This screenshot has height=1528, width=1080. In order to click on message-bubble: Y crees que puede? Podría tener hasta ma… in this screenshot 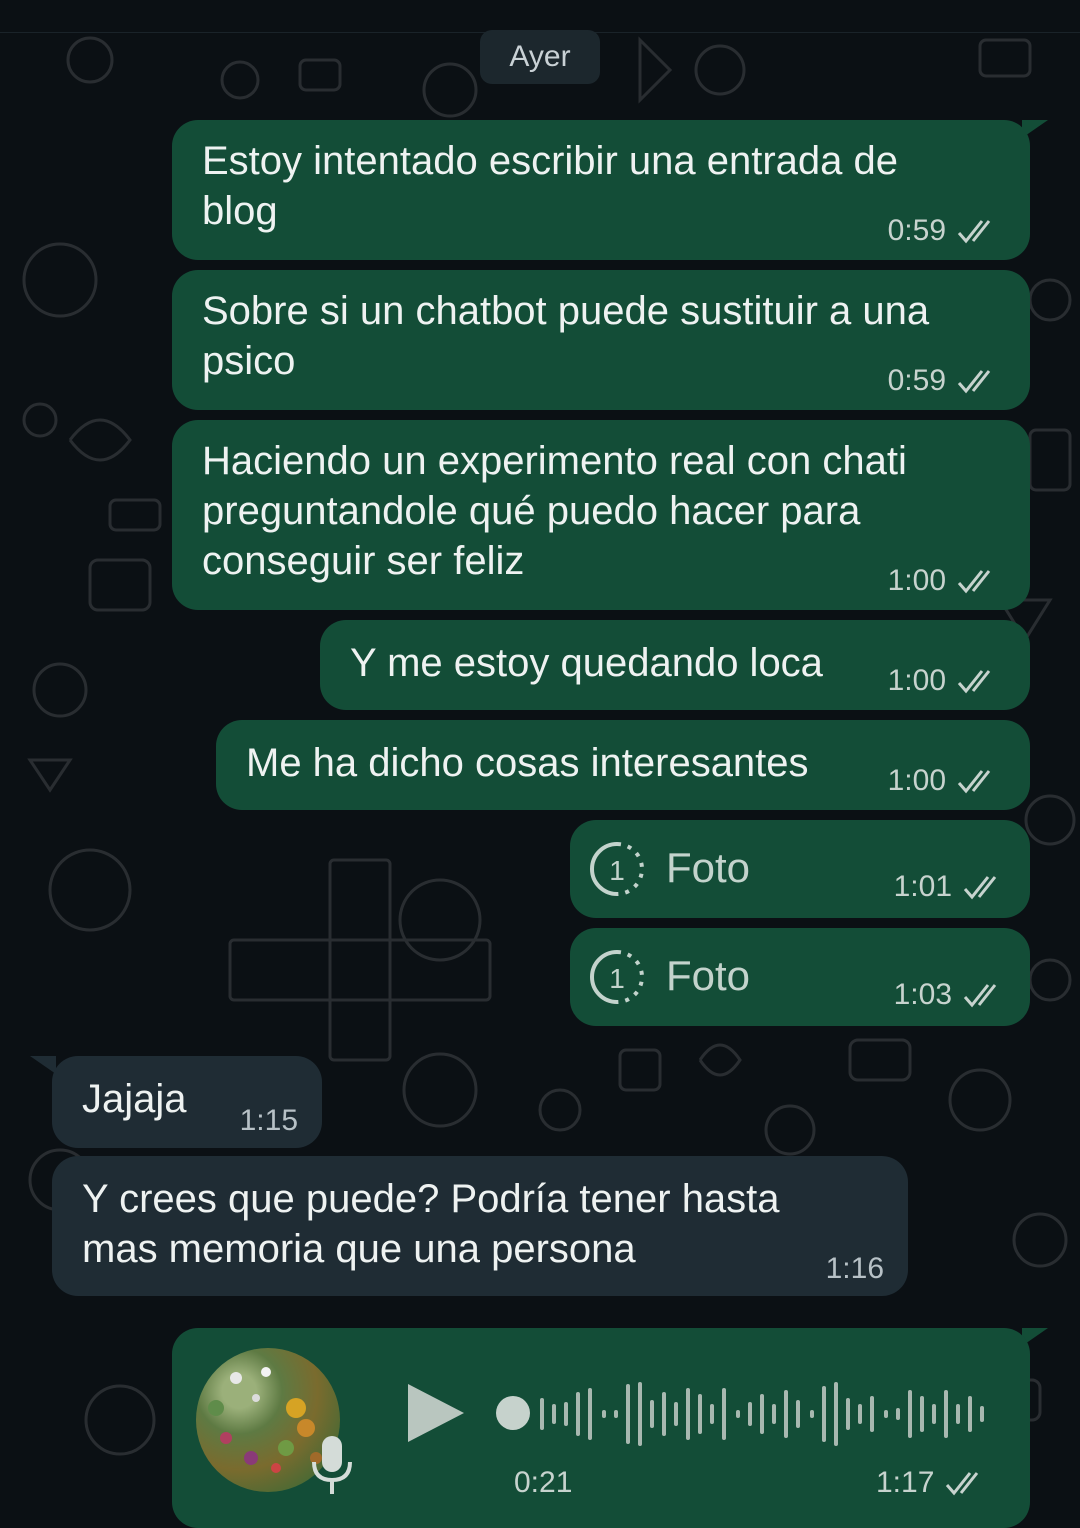, I will do `click(480, 1226)`.